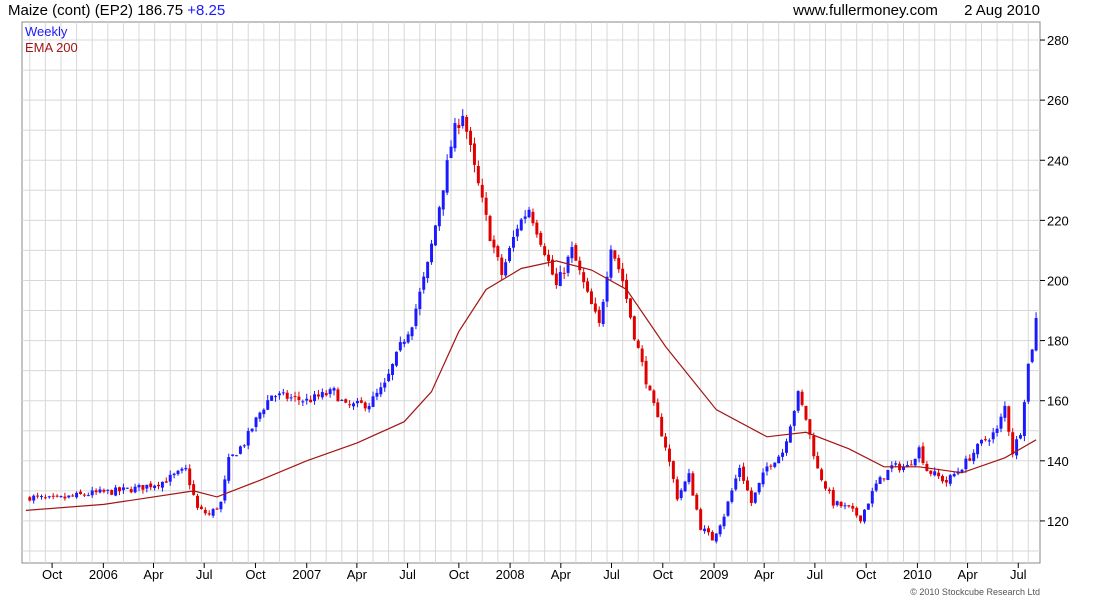  Describe the element at coordinates (1058, 160) in the screenshot. I see `y-tick-label: 240` at that location.